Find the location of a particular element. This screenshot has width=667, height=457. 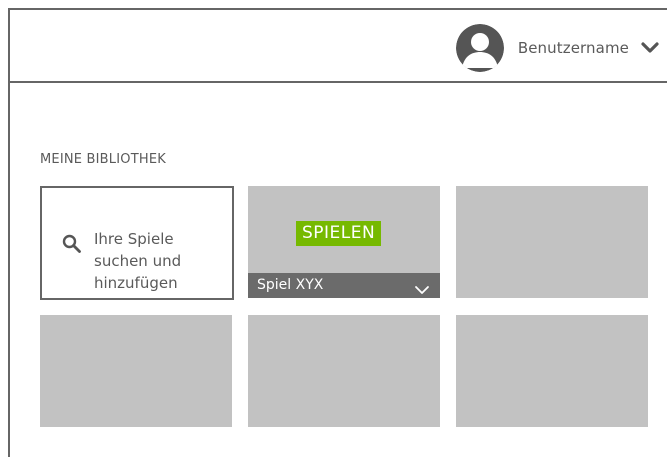

game-tile-featured: SPIELEN Spiel XYX is located at coordinates (344, 242).